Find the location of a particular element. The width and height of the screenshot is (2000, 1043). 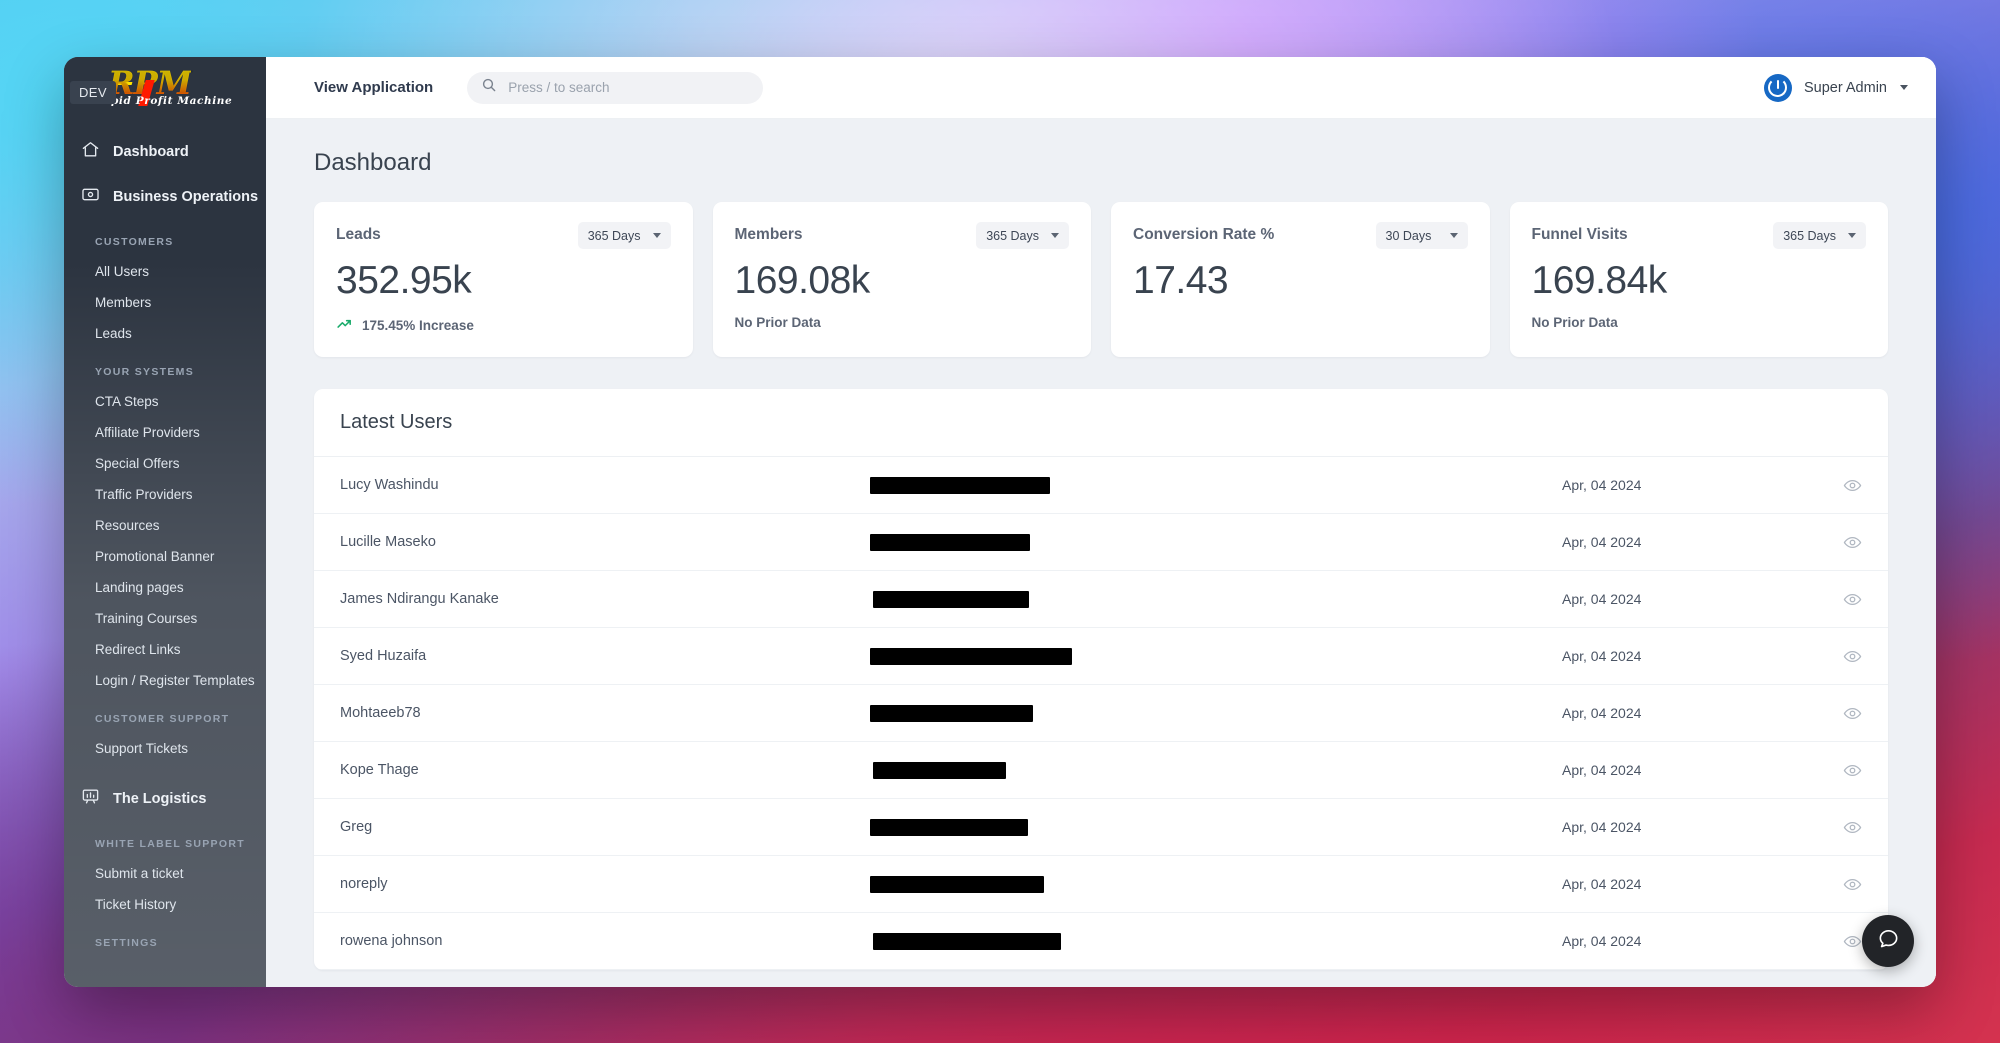

sidebar-item-promotional-banner: Promotional Banner is located at coordinates (165, 556).